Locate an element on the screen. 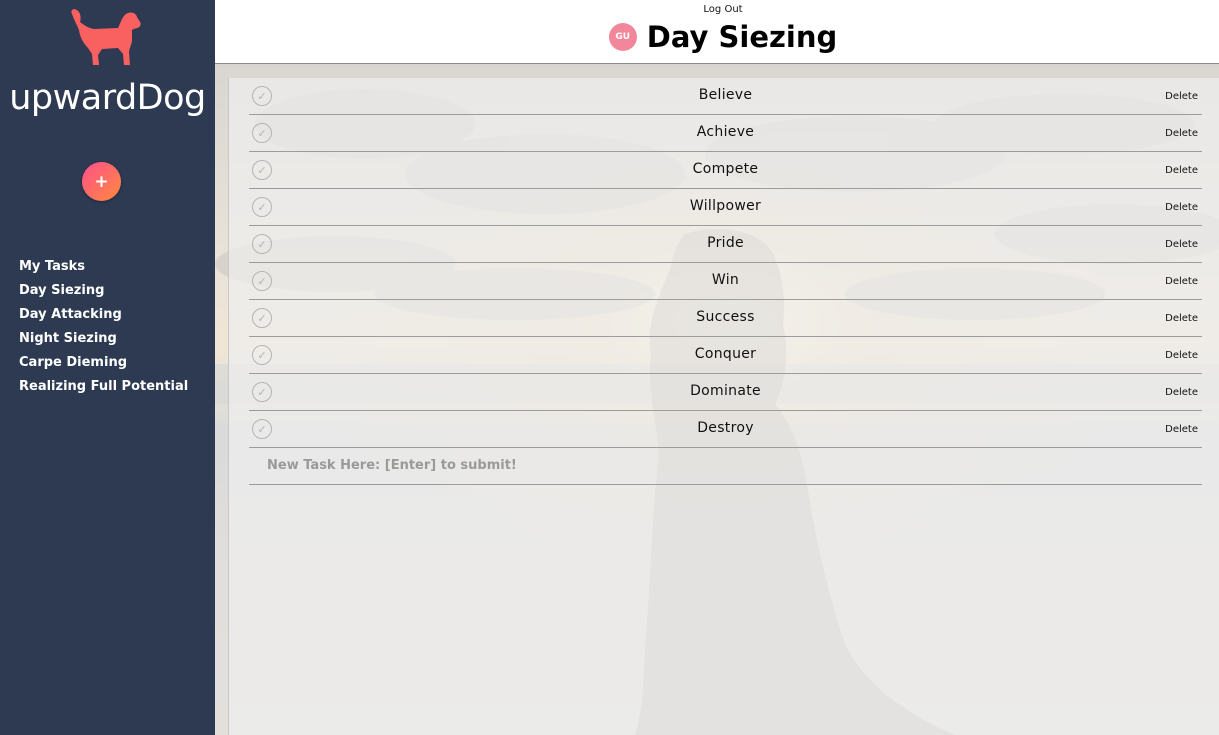  nav-item-my-tasks: My Tasks is located at coordinates (103, 270).